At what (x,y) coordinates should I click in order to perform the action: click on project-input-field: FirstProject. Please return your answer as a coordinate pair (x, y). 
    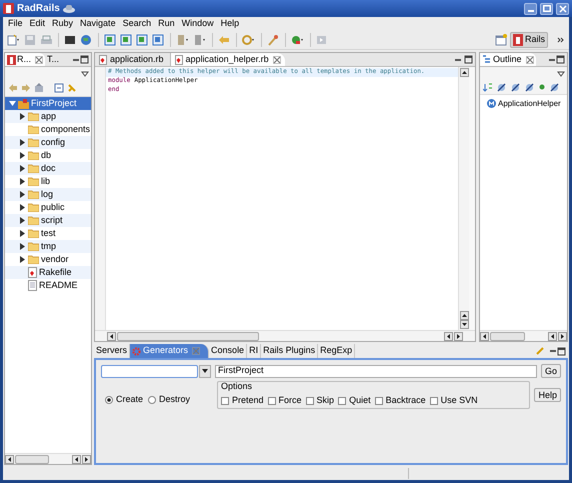
    Looking at the image, I should click on (376, 371).